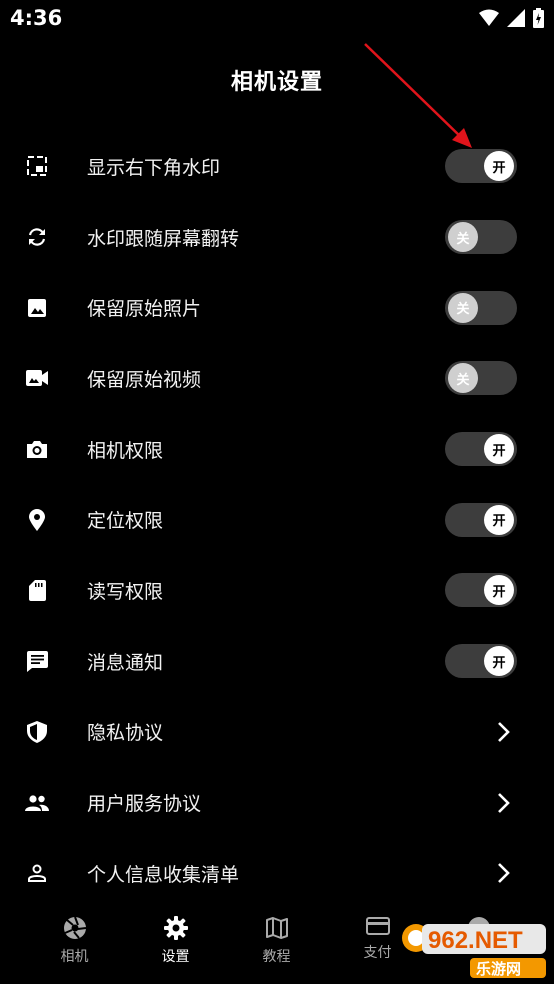  Describe the element at coordinates (37, 732) in the screenshot. I see `shield-icon` at that location.